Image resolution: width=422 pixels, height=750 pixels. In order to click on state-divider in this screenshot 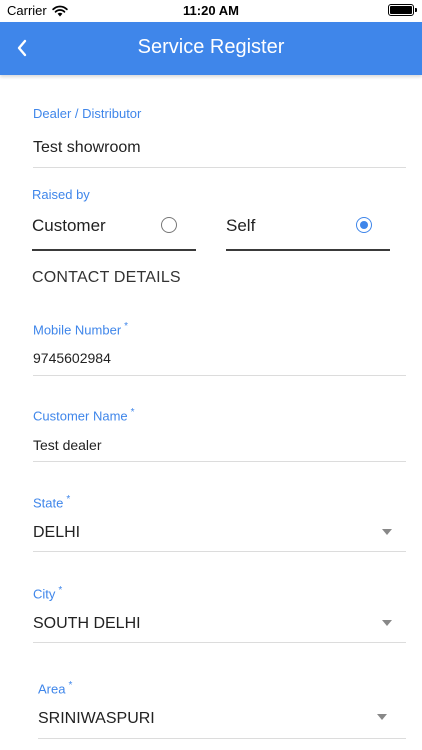, I will do `click(219, 551)`.